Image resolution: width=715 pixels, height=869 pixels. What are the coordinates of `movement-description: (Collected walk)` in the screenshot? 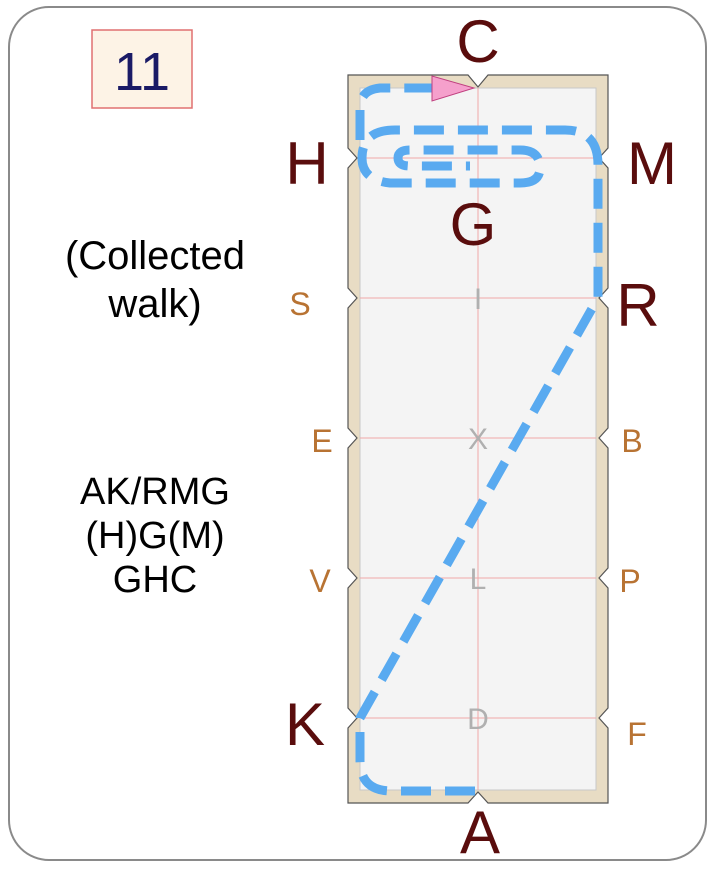 It's located at (155, 280).